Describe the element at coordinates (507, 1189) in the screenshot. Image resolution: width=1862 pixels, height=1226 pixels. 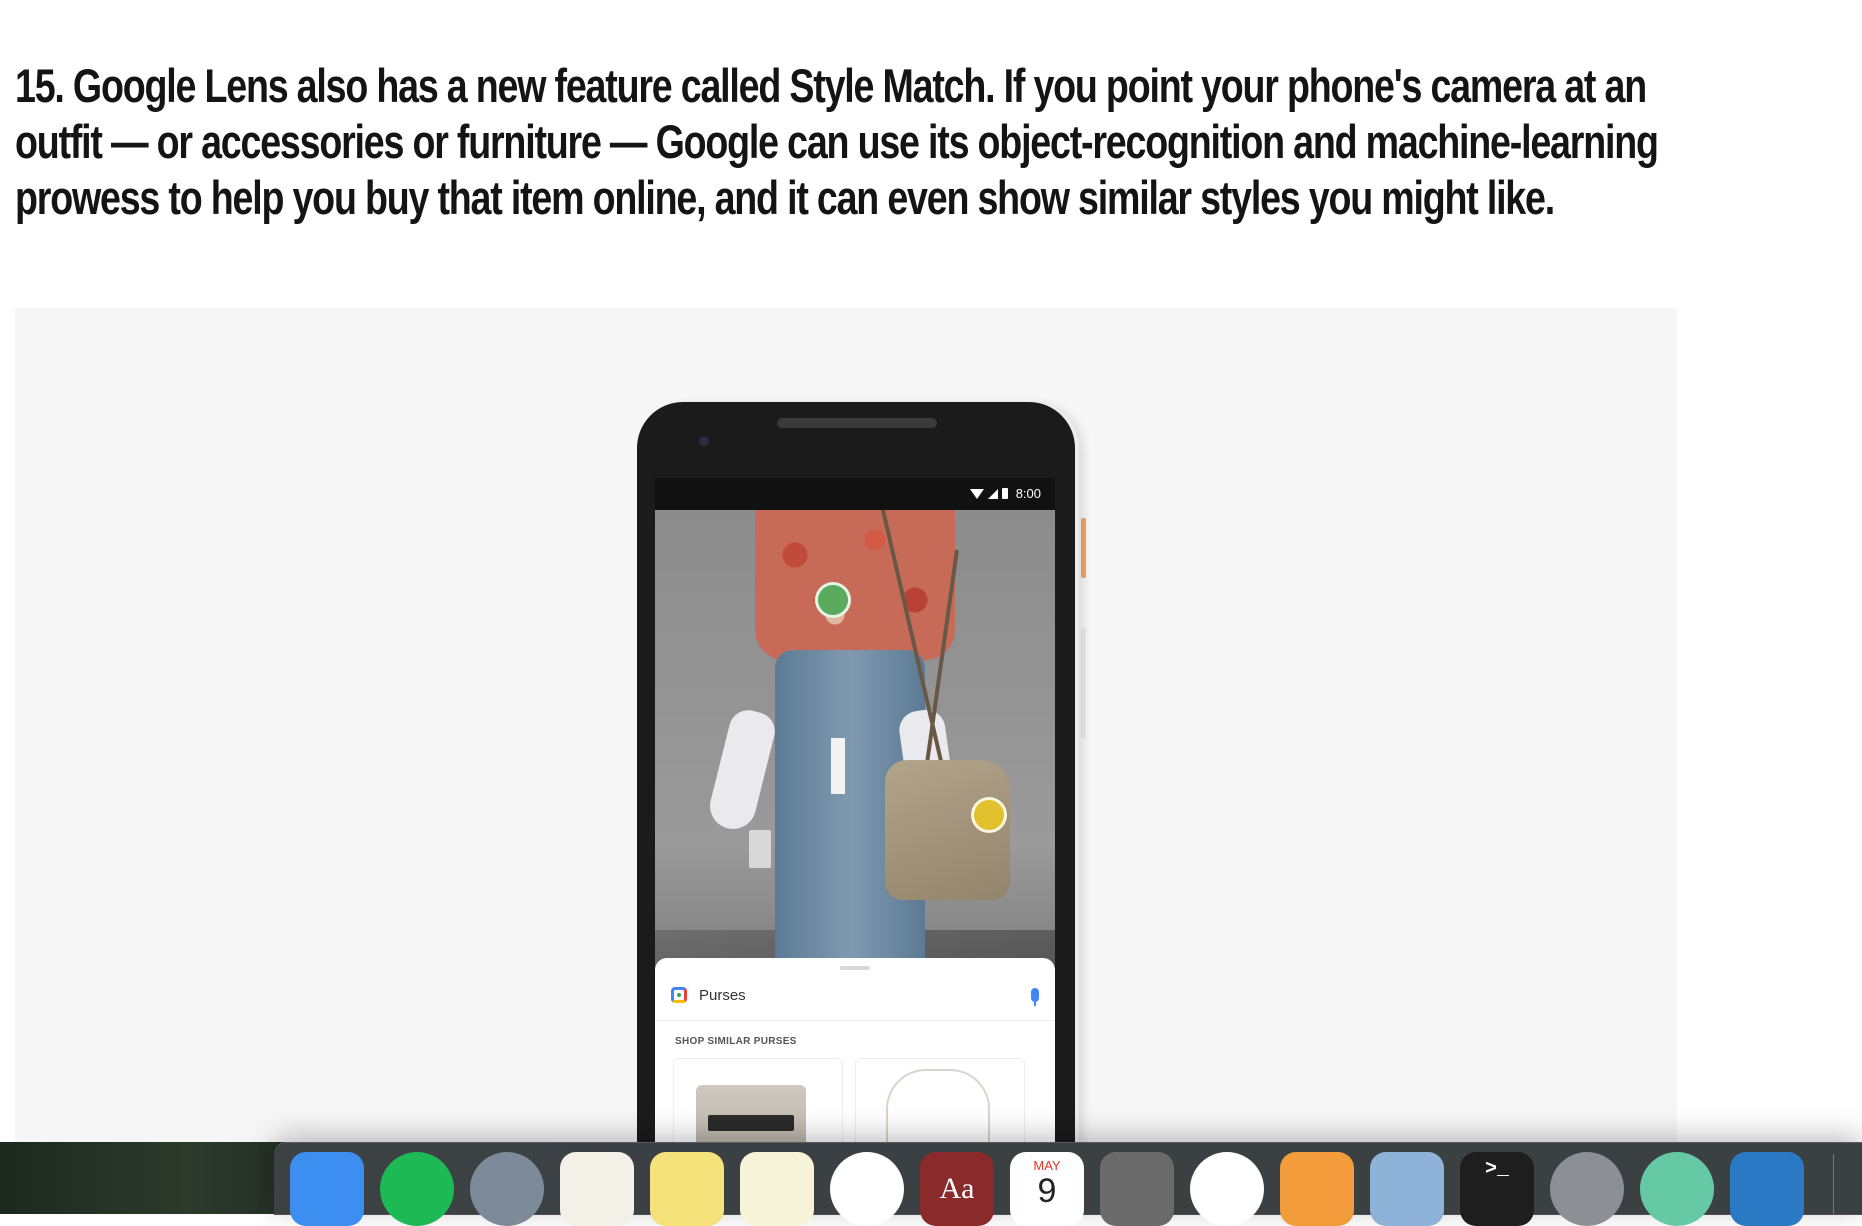
I see `dock-item-launchpad` at that location.